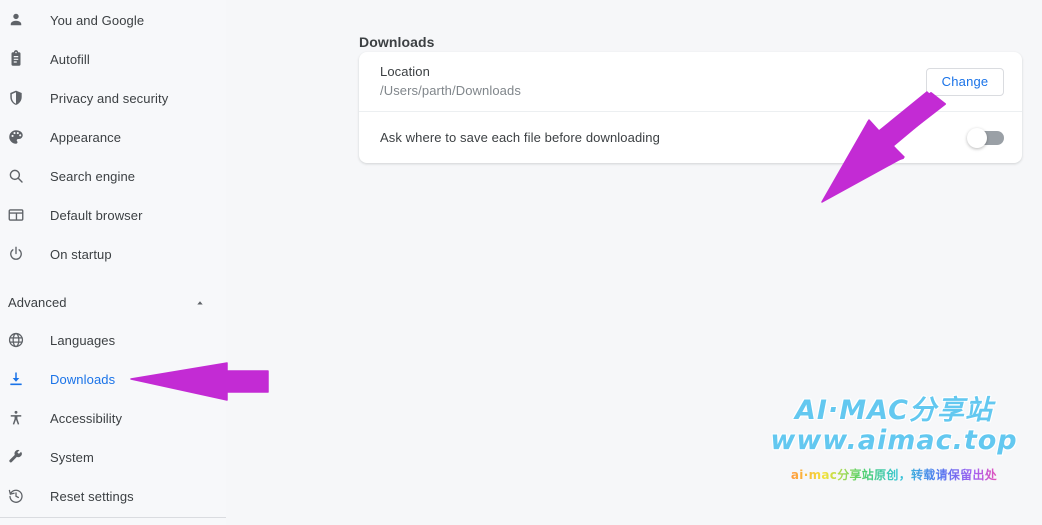 The image size is (1042, 525). What do you see at coordinates (977, 137) in the screenshot?
I see `toggle-knob` at bounding box center [977, 137].